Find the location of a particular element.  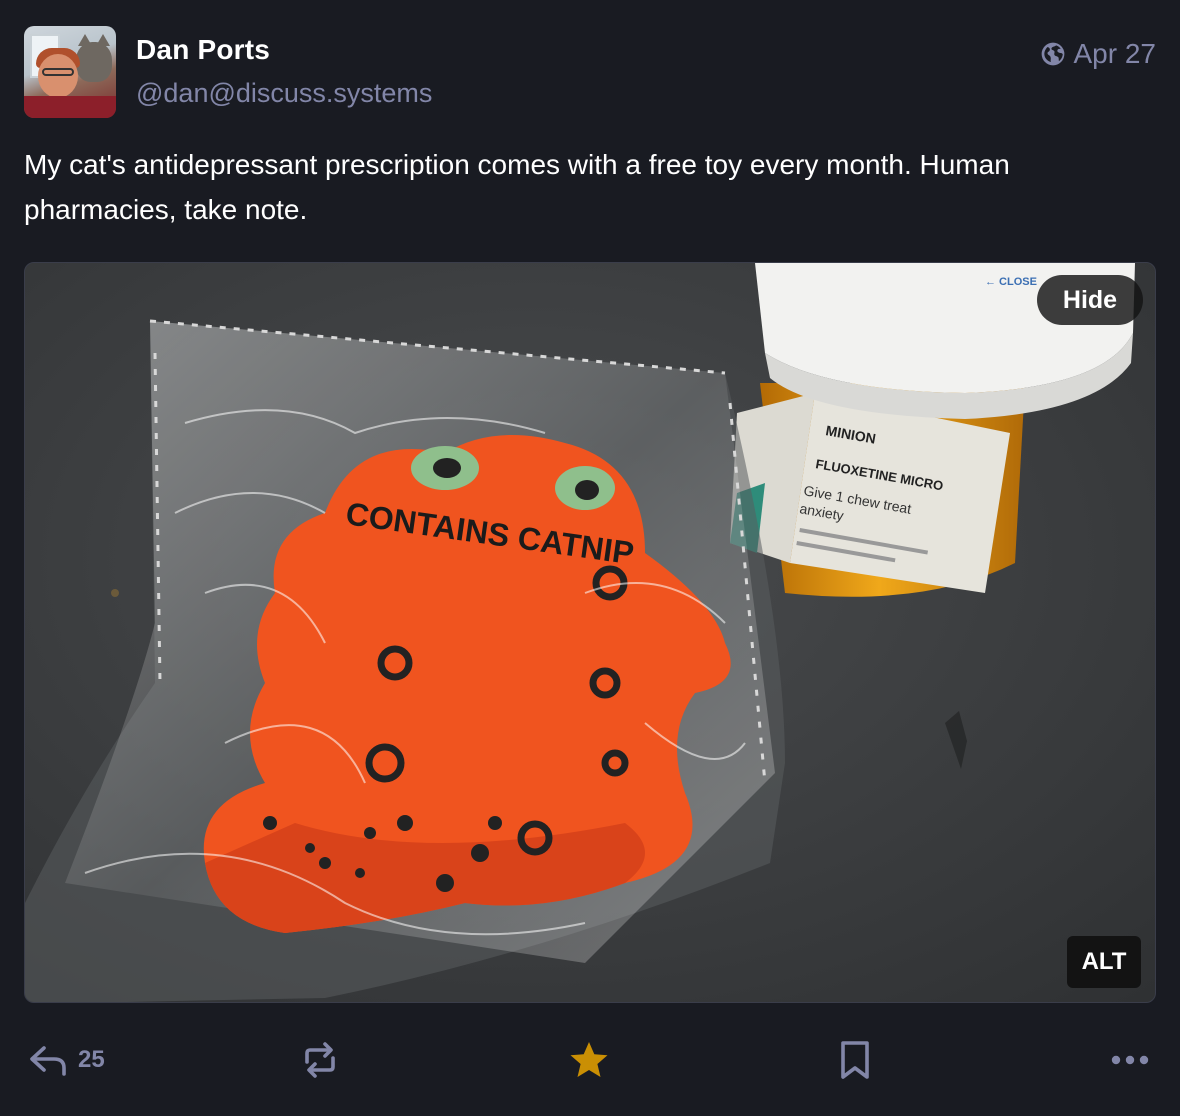

status-header: Dan Ports @dan@discuss.systems Apr 27 is located at coordinates (590, 72).